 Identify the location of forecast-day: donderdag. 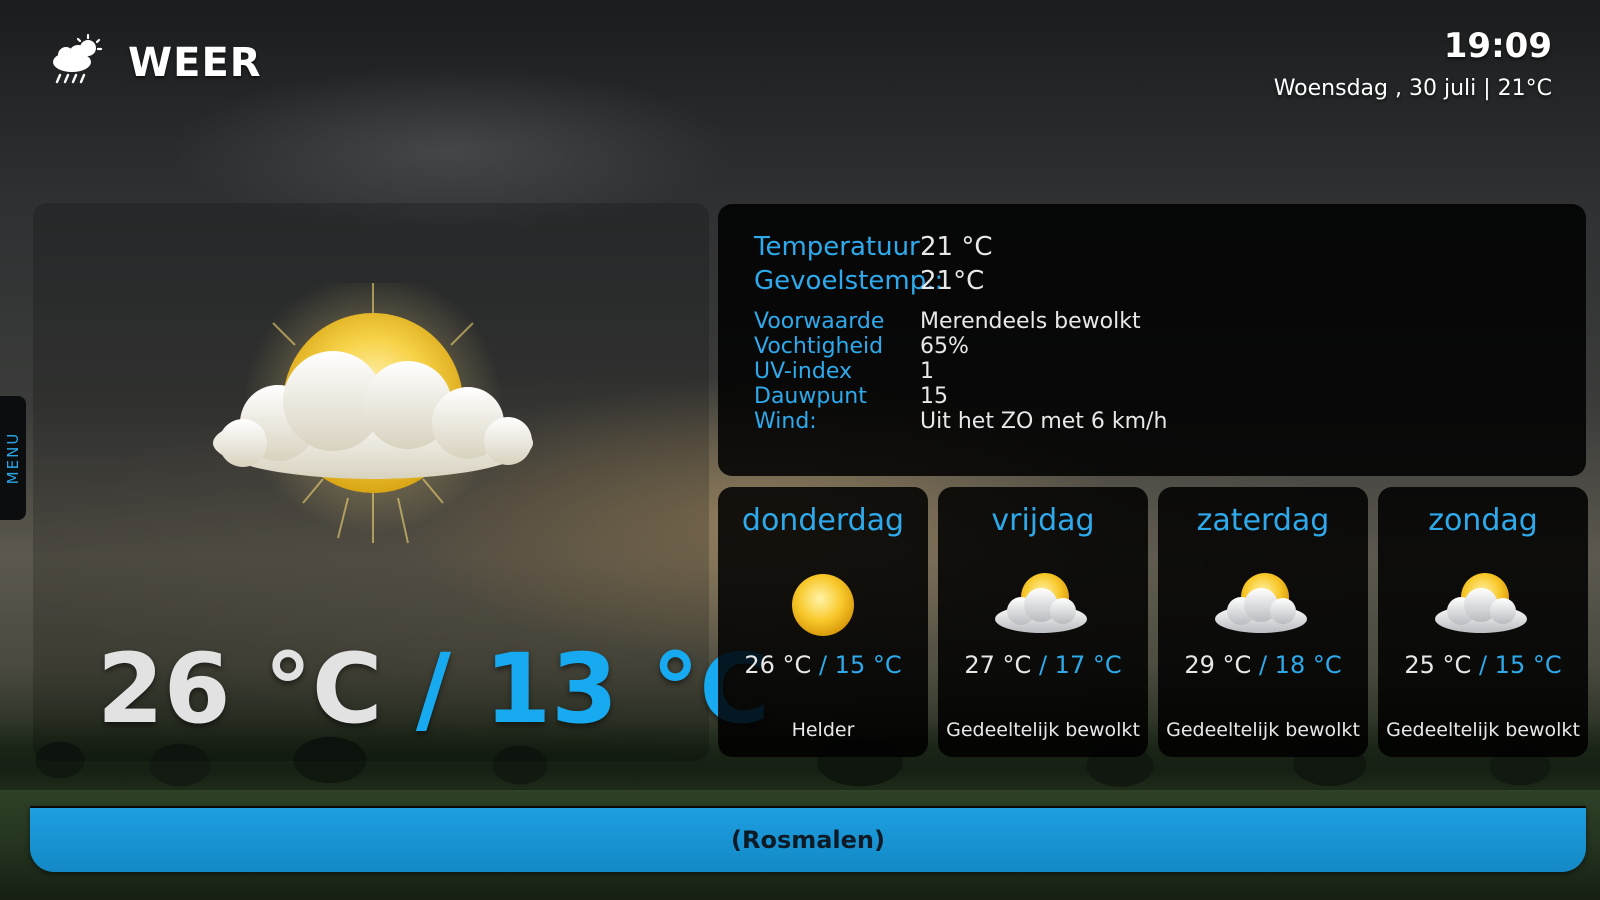
(823, 520).